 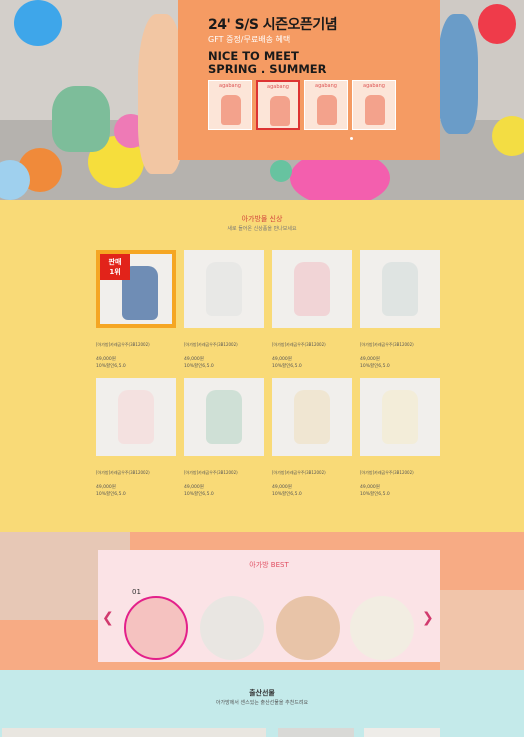 I want to click on carousel-prev-icon: ❮, so click(x=108, y=618).